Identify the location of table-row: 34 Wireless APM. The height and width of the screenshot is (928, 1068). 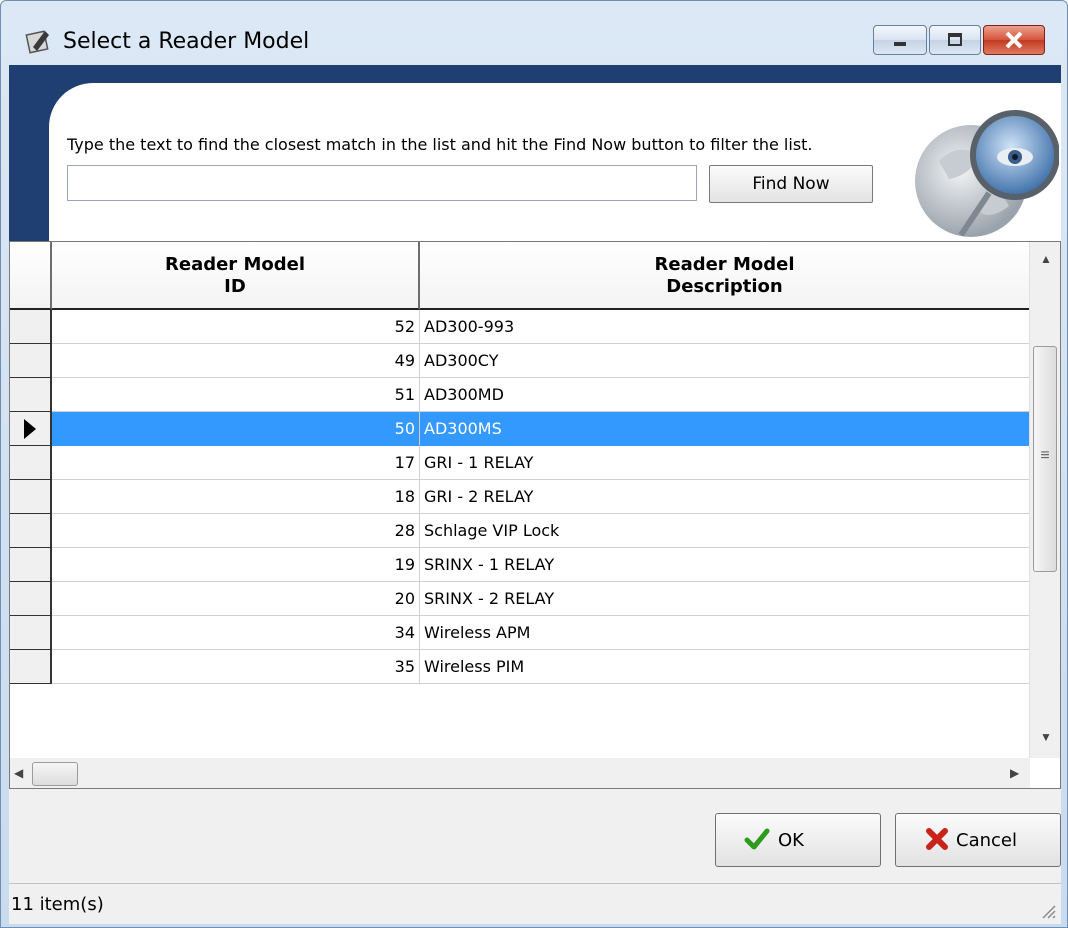
(520, 633).